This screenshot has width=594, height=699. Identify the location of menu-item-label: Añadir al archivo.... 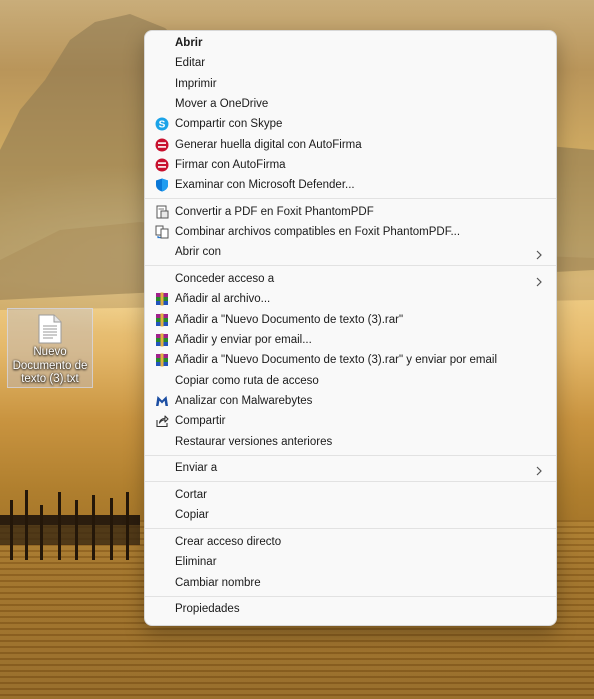
(223, 299).